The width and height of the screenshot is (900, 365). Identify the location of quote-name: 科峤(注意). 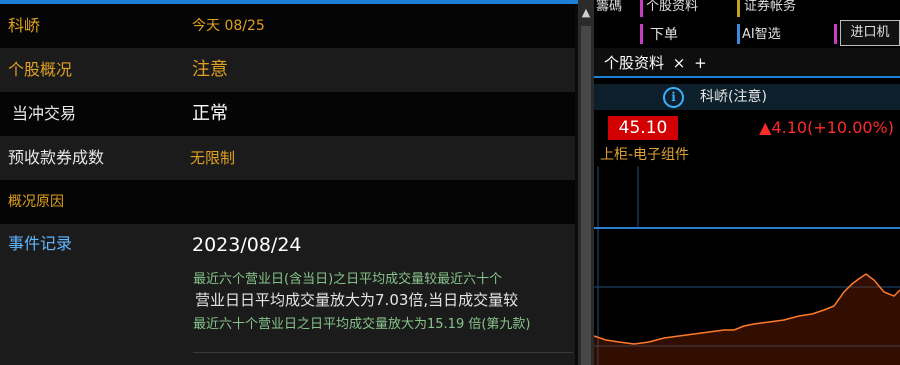
(733, 97).